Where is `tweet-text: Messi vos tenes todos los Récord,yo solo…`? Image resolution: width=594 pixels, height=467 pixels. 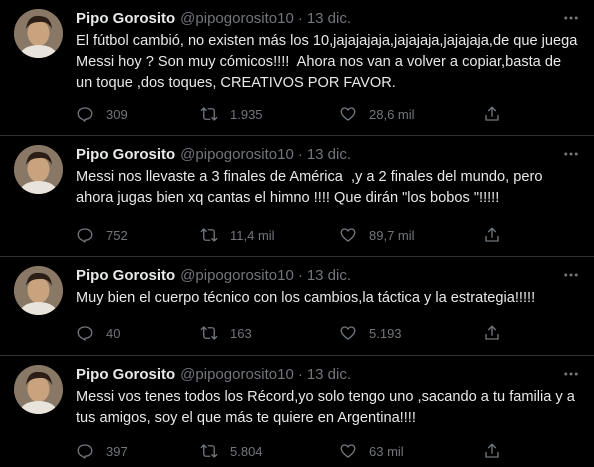
tweet-text: Messi vos tenes todos los Récord,yo solo… is located at coordinates (327, 407).